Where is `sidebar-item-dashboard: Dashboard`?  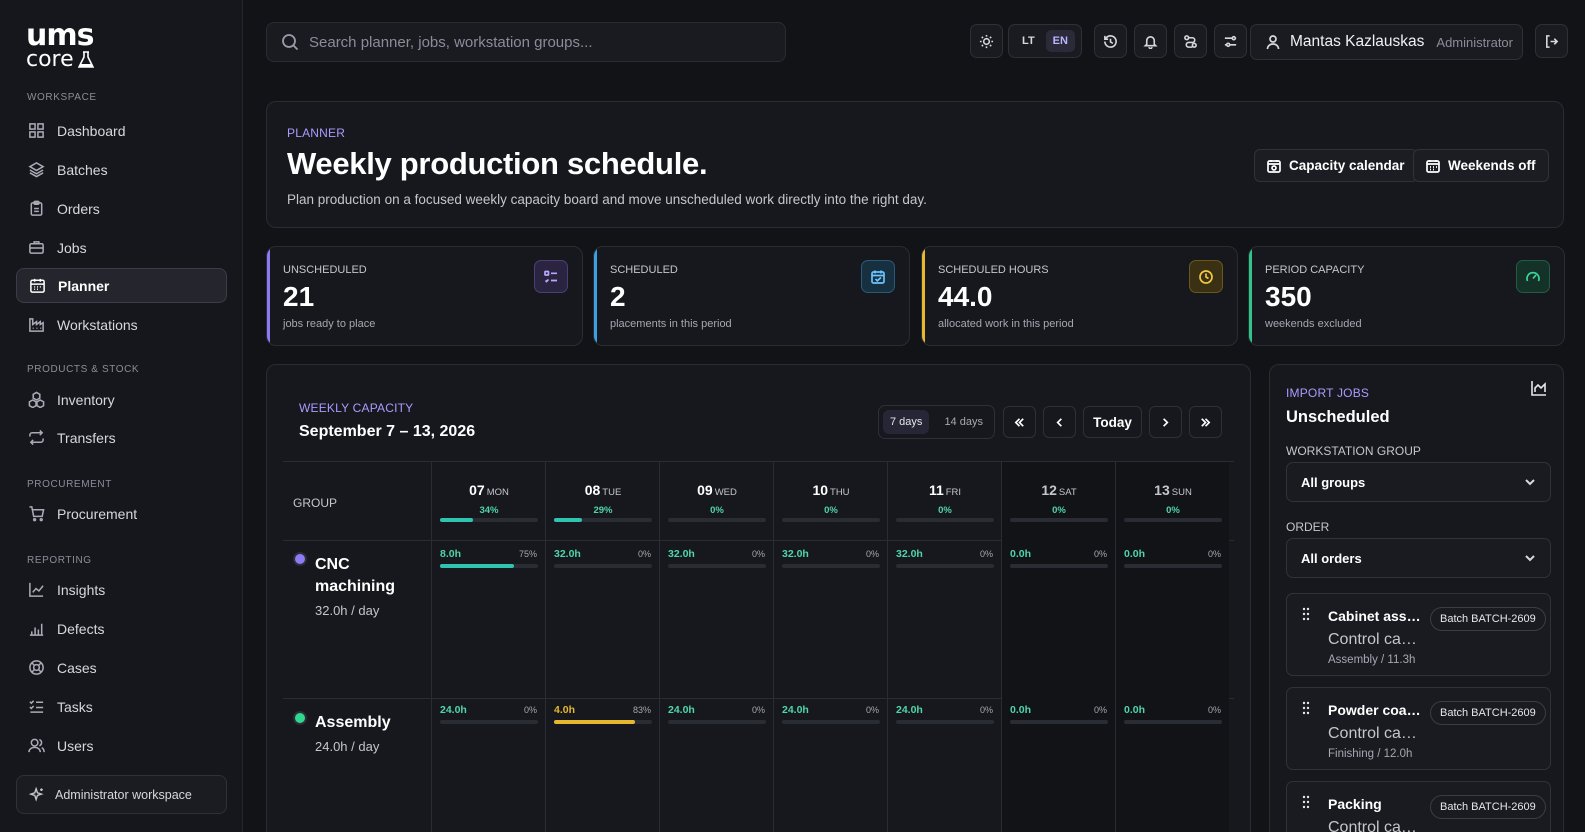
sidebar-item-dashboard: Dashboard is located at coordinates (121, 130).